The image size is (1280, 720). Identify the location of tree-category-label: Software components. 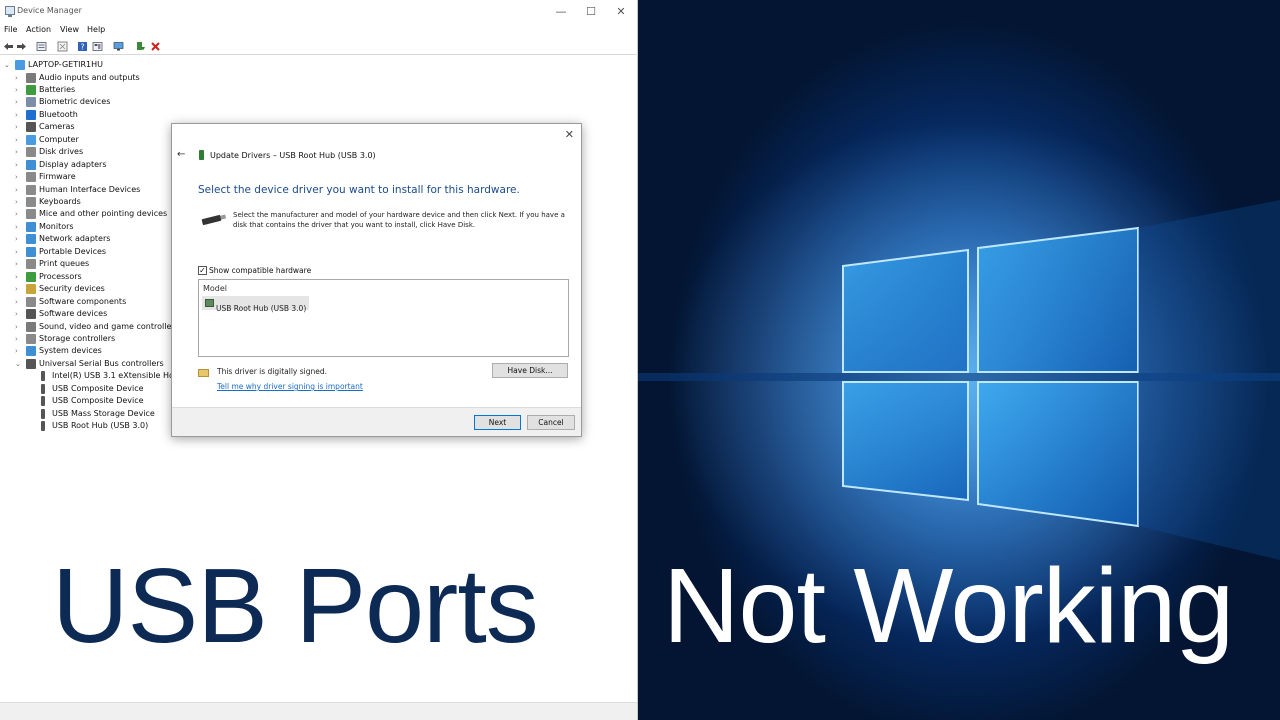
(83, 301).